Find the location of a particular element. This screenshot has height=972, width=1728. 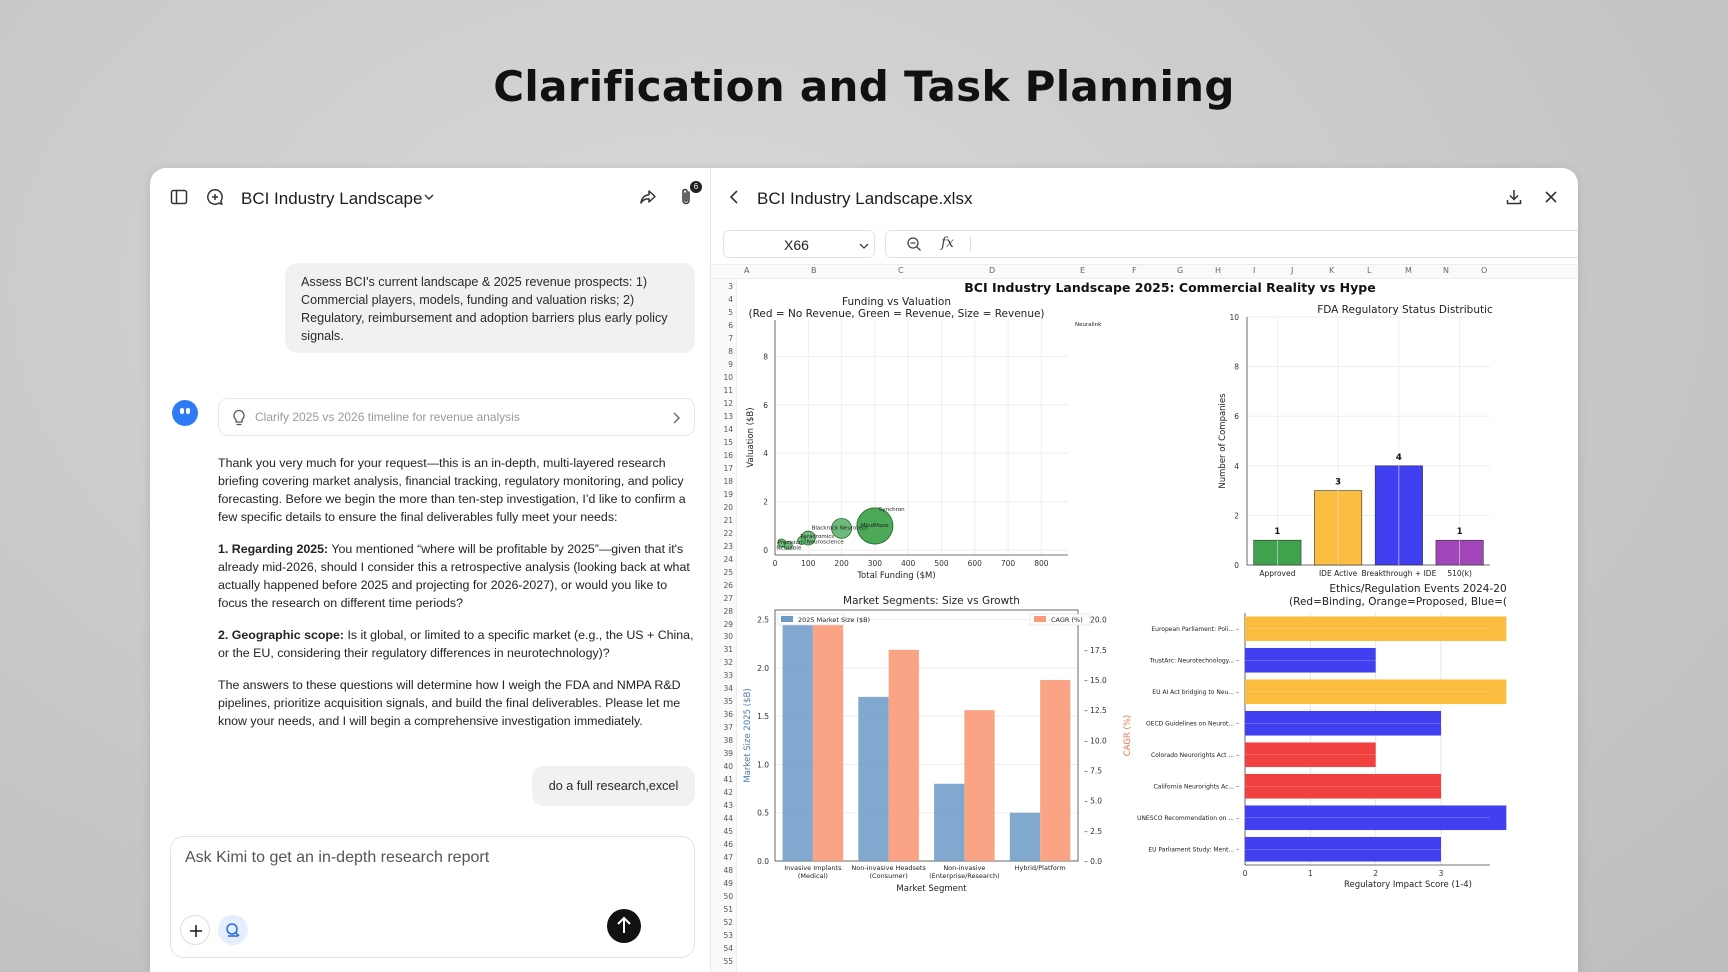

row-header: 48 is located at coordinates (722, 870).